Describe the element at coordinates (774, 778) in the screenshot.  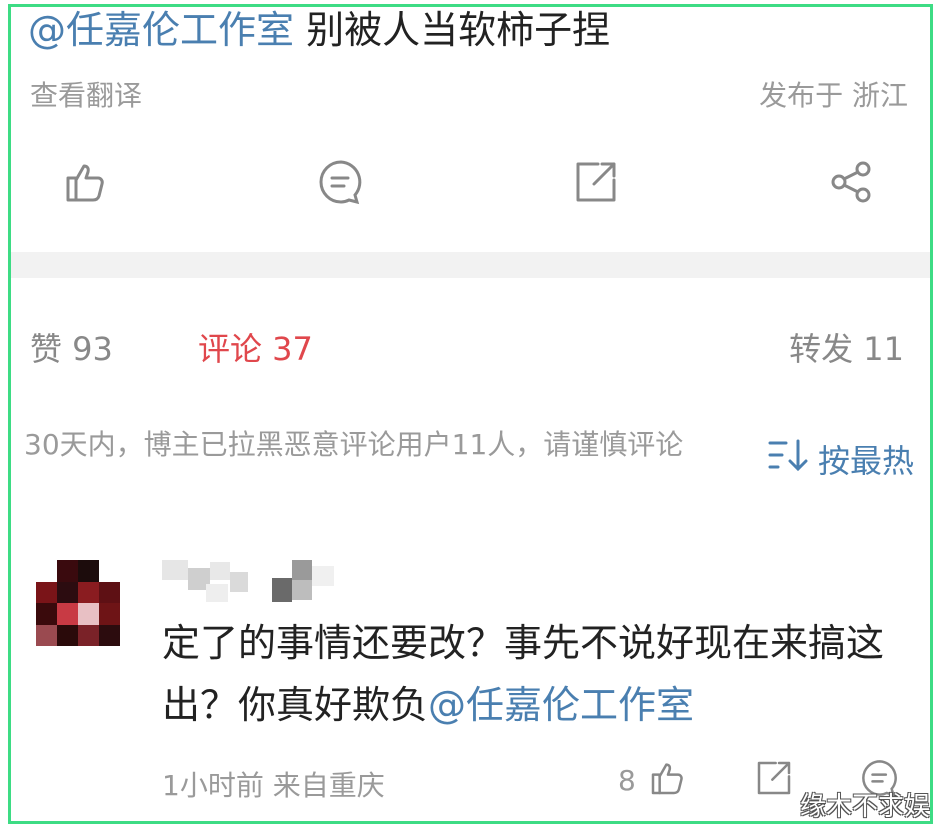
I see `comment-repost-icon` at that location.